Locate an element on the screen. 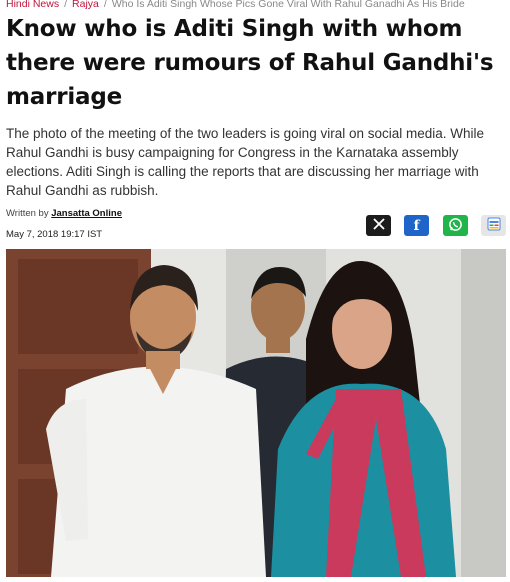 The width and height of the screenshot is (510, 582). share-whatsapp-button is located at coordinates (455, 225).